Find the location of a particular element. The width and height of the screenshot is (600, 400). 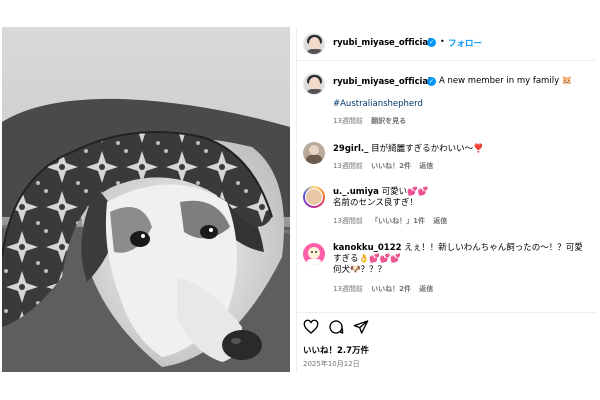

author-avatar is located at coordinates (314, 44).